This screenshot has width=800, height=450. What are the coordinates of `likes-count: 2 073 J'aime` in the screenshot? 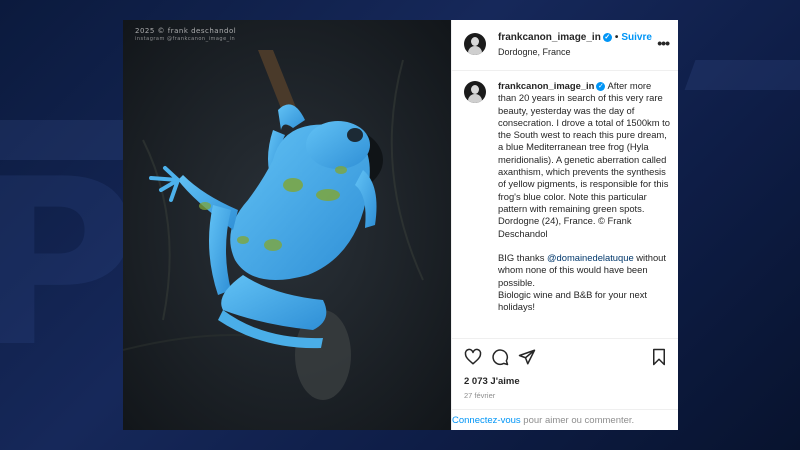 It's located at (492, 381).